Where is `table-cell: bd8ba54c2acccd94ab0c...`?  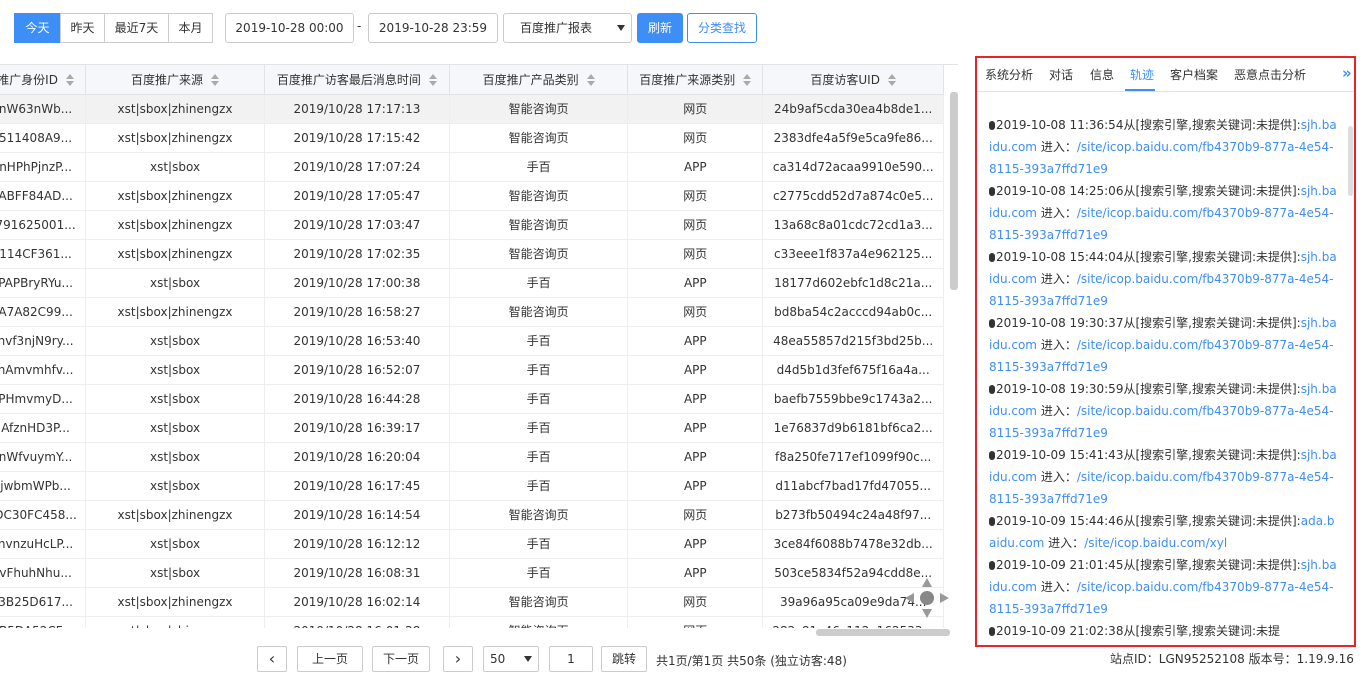
table-cell: bd8ba54c2acccd94ab0c... is located at coordinates (853, 312).